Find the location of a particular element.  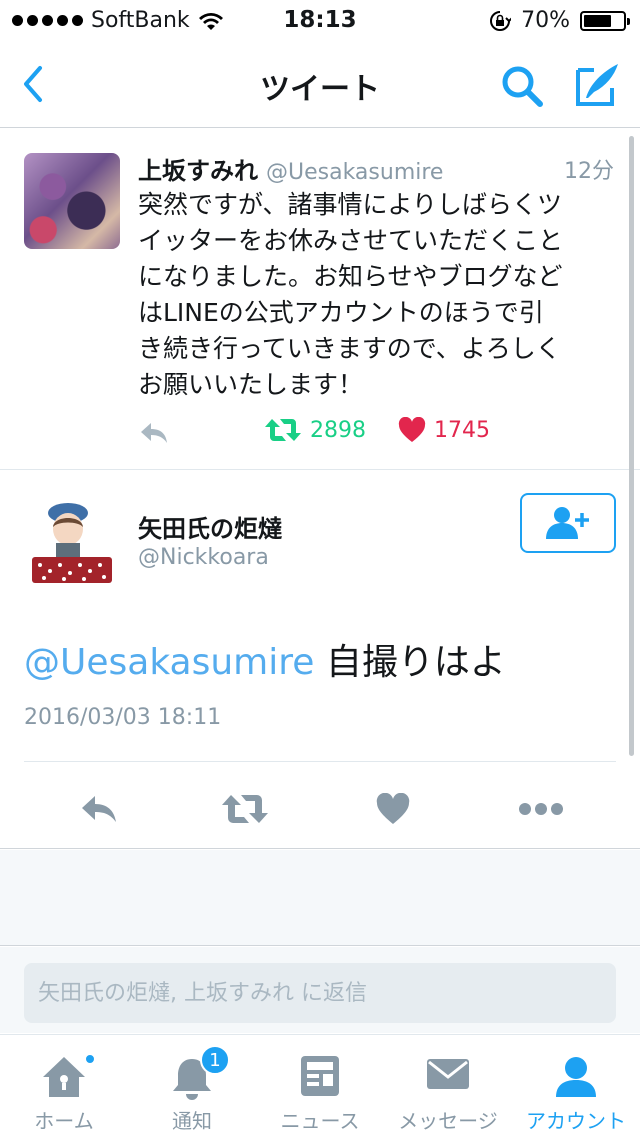

compose-tweet-icon is located at coordinates (597, 84).